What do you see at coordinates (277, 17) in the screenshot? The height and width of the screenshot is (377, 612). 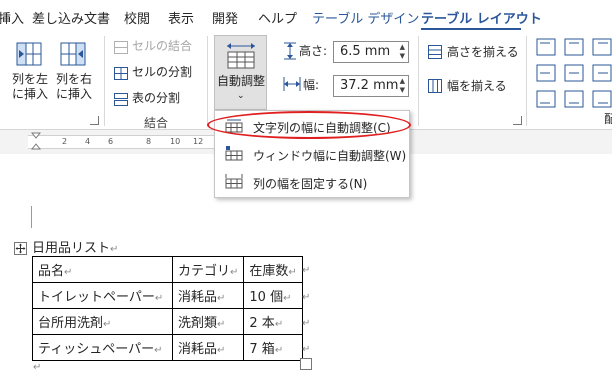 I see `tab-help: ヘルプ` at bounding box center [277, 17].